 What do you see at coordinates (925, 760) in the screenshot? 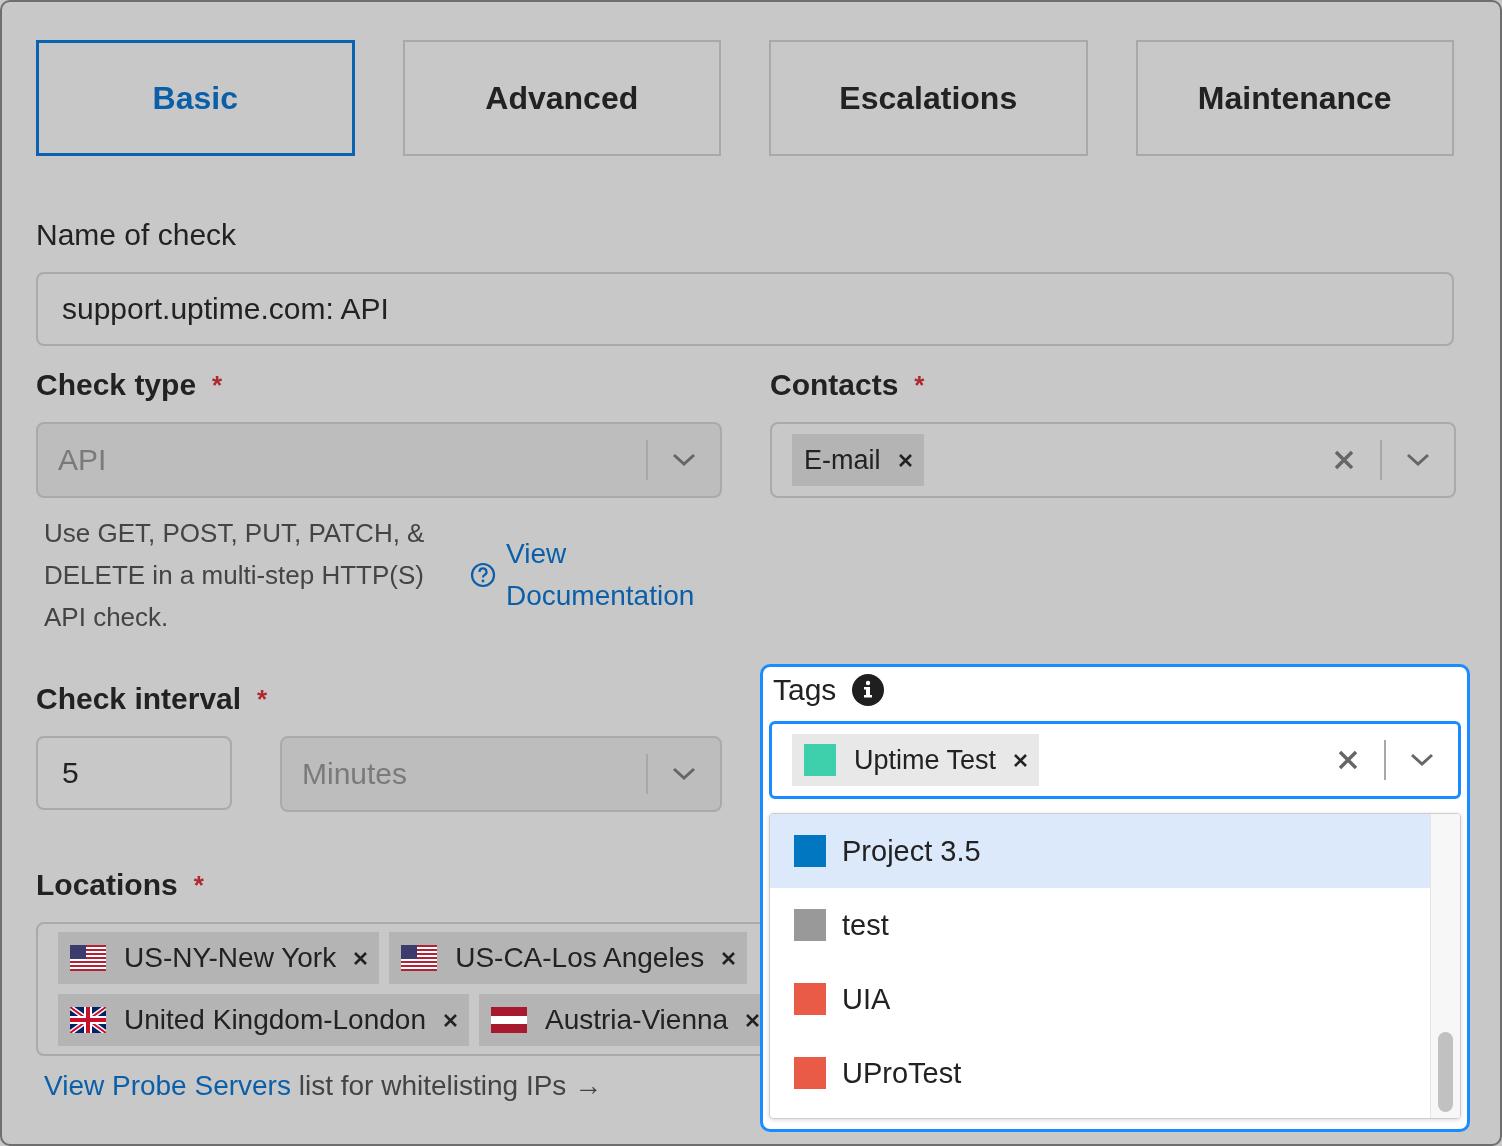
I see `chip-label: Uptime Test` at bounding box center [925, 760].